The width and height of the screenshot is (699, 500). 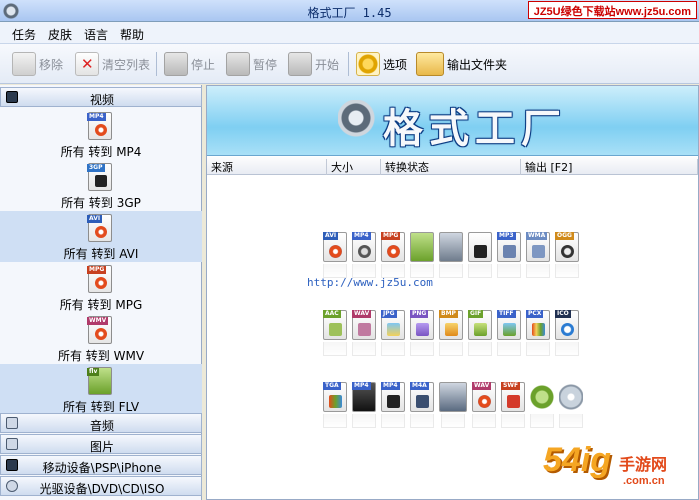 What do you see at coordinates (335, 397) in the screenshot?
I see `tga-format-icon: TGA` at bounding box center [335, 397].